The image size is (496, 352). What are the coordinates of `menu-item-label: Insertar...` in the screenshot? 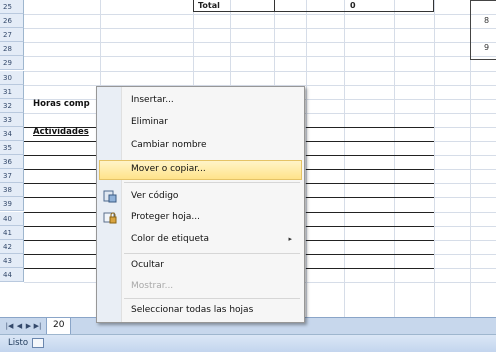 It's located at (152, 100).